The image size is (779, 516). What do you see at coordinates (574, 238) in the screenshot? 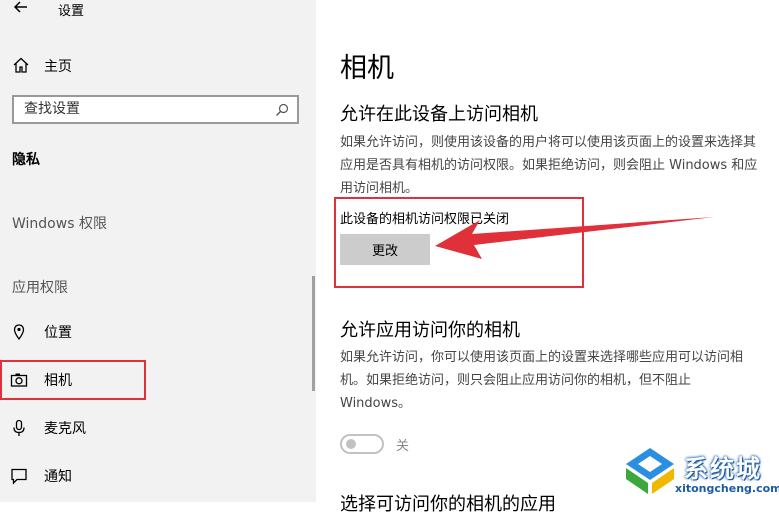
I see `annotation-arrow-icon` at bounding box center [574, 238].